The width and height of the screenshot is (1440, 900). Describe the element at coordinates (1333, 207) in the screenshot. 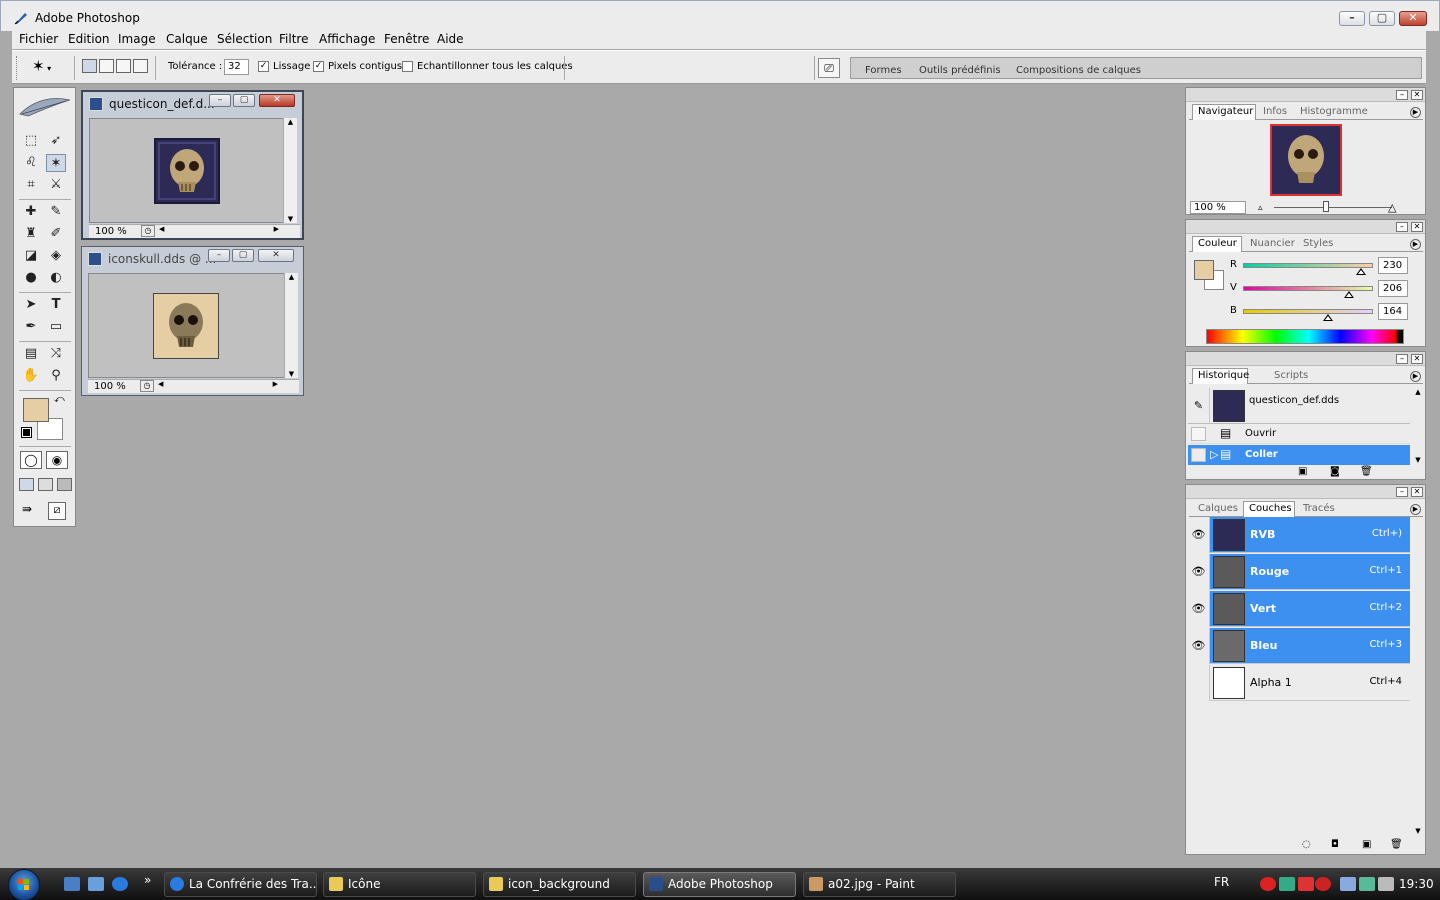

I see `zoom-slider-track` at that location.